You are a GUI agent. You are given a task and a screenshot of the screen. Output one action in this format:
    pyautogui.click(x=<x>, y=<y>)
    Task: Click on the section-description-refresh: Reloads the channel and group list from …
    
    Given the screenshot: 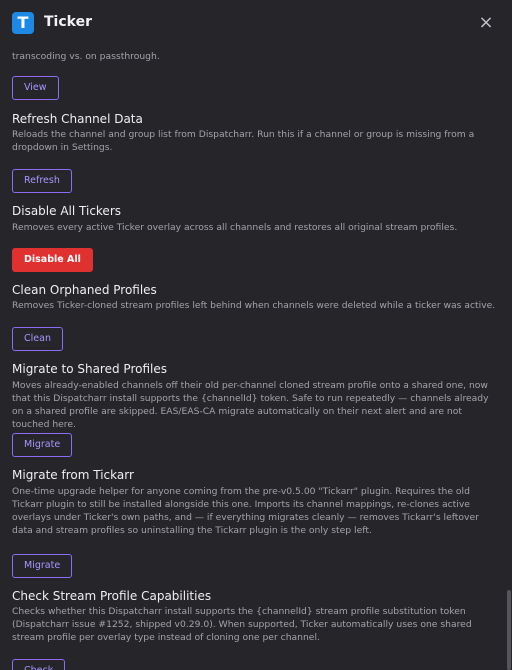 What is the action you would take?
    pyautogui.click(x=243, y=141)
    